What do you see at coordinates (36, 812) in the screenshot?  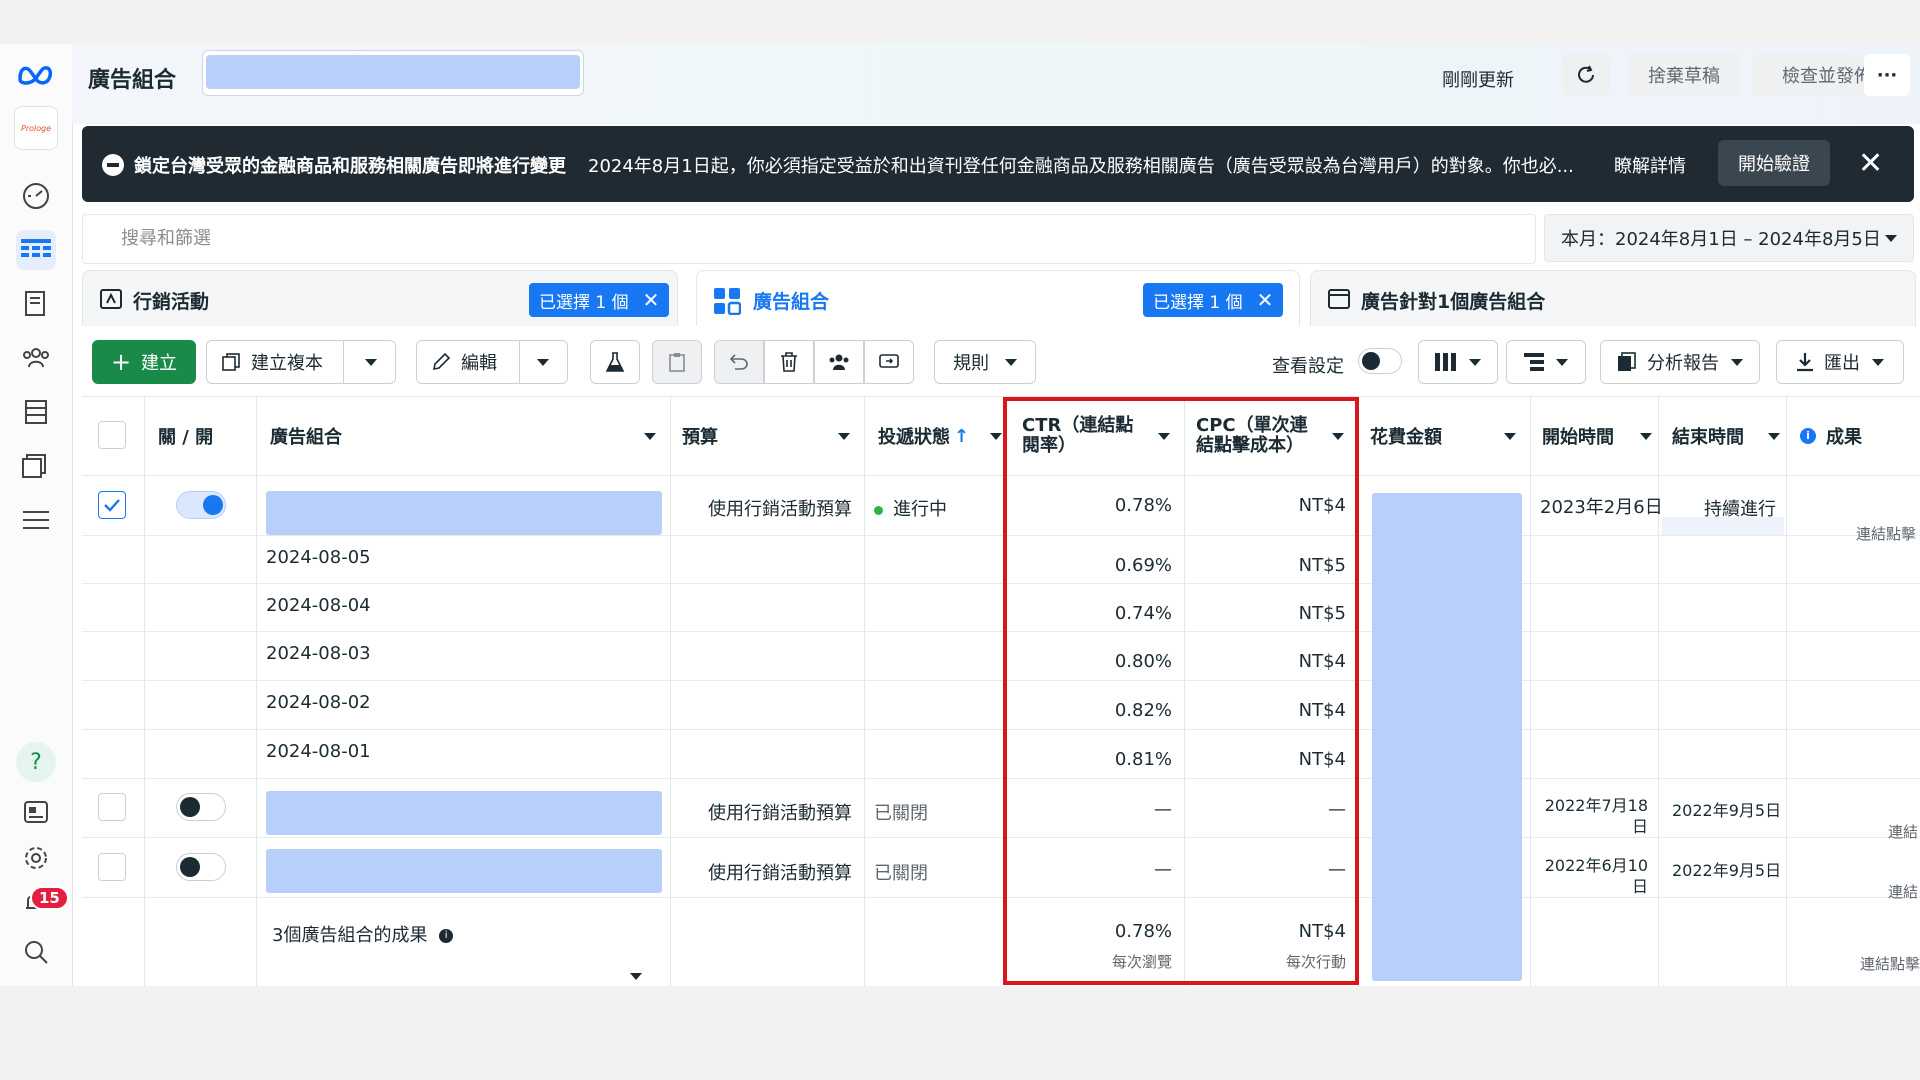 I see `news-feed-icon` at bounding box center [36, 812].